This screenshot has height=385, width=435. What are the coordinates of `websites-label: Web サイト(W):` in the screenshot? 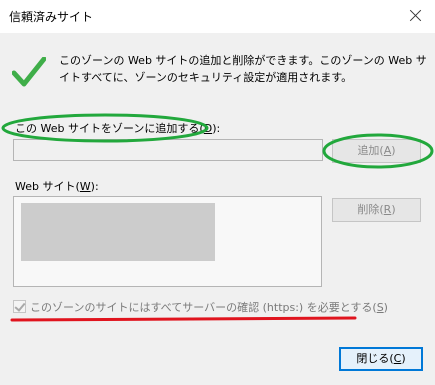 It's located at (57, 186).